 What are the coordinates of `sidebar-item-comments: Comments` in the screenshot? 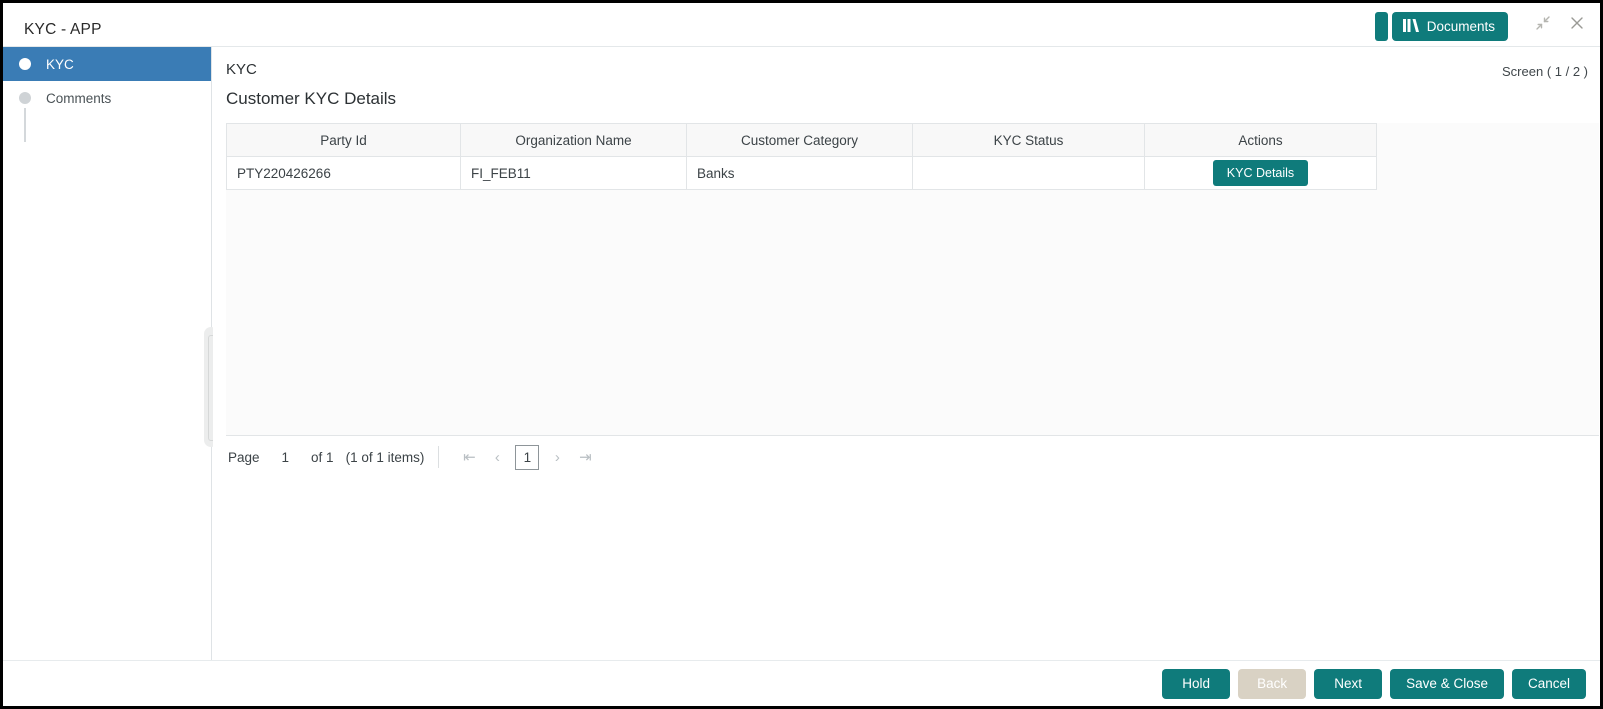 It's located at (107, 98).